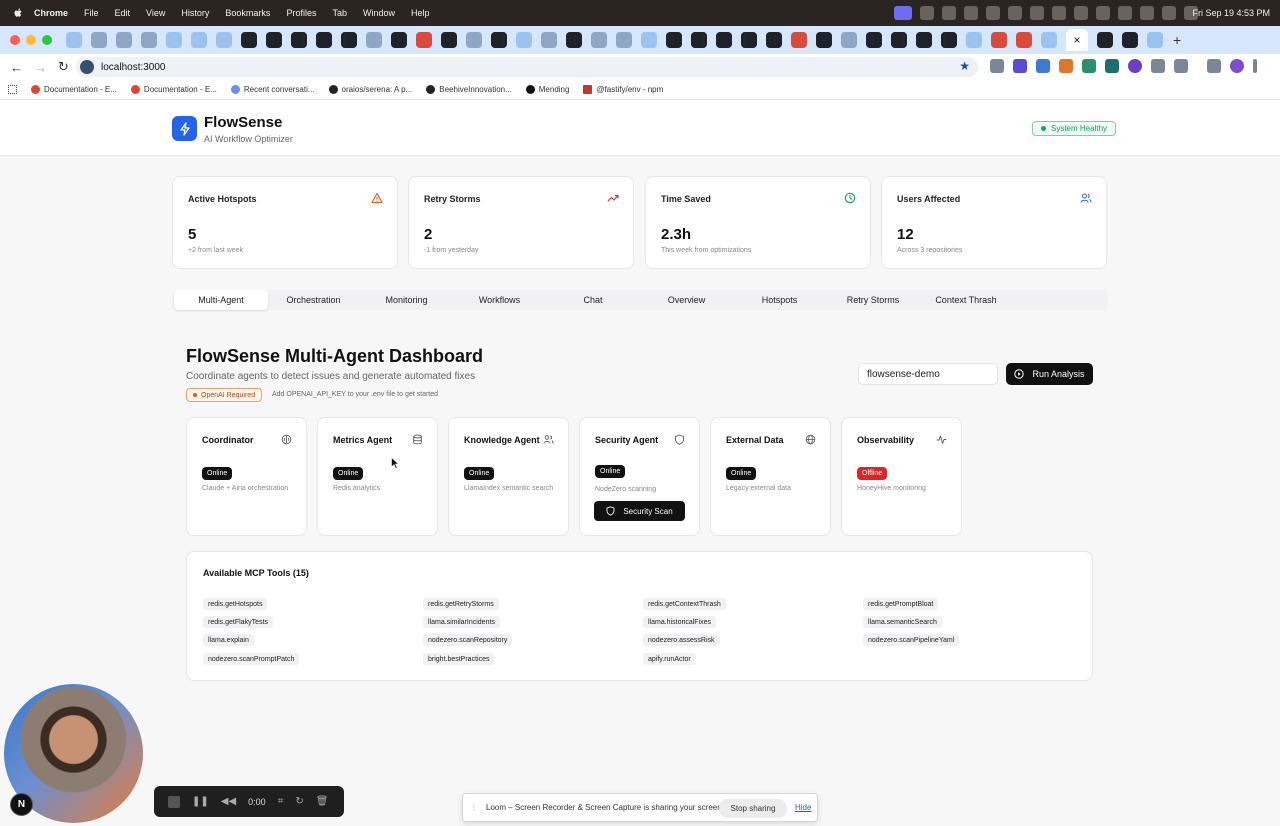  What do you see at coordinates (18, 13) in the screenshot?
I see `apple-icon` at bounding box center [18, 13].